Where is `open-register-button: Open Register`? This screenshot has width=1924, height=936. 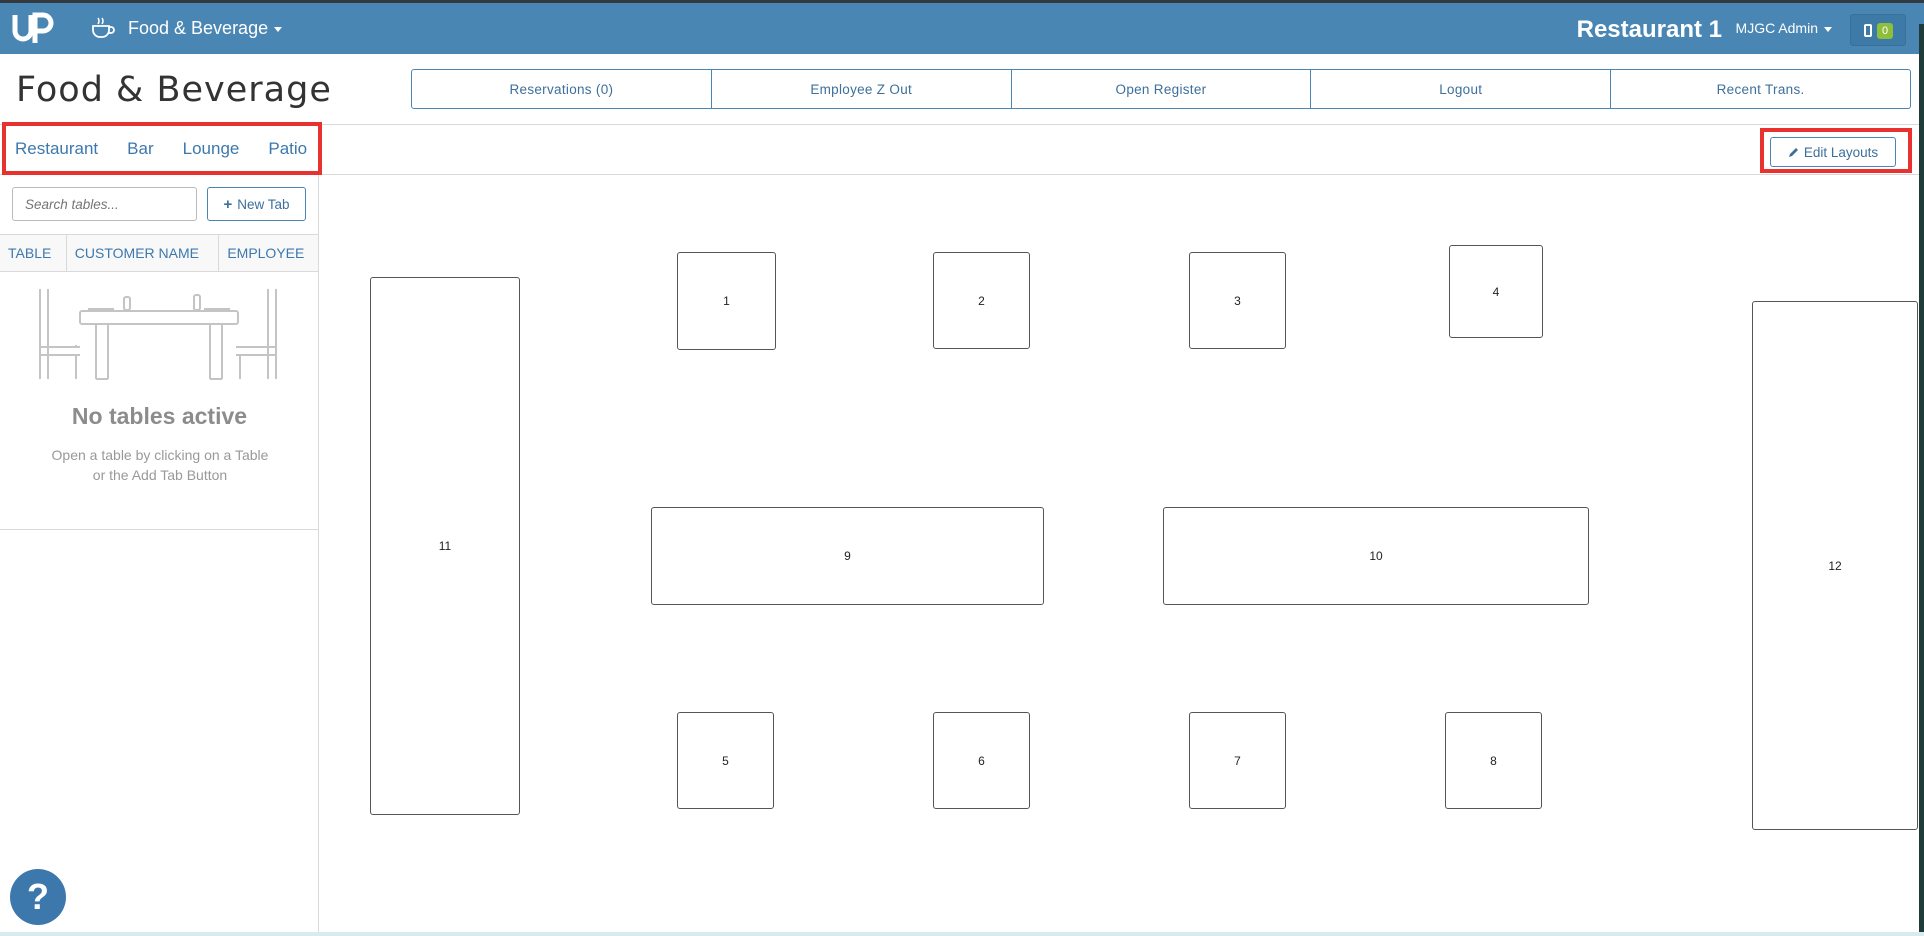
open-register-button: Open Register is located at coordinates (1161, 89).